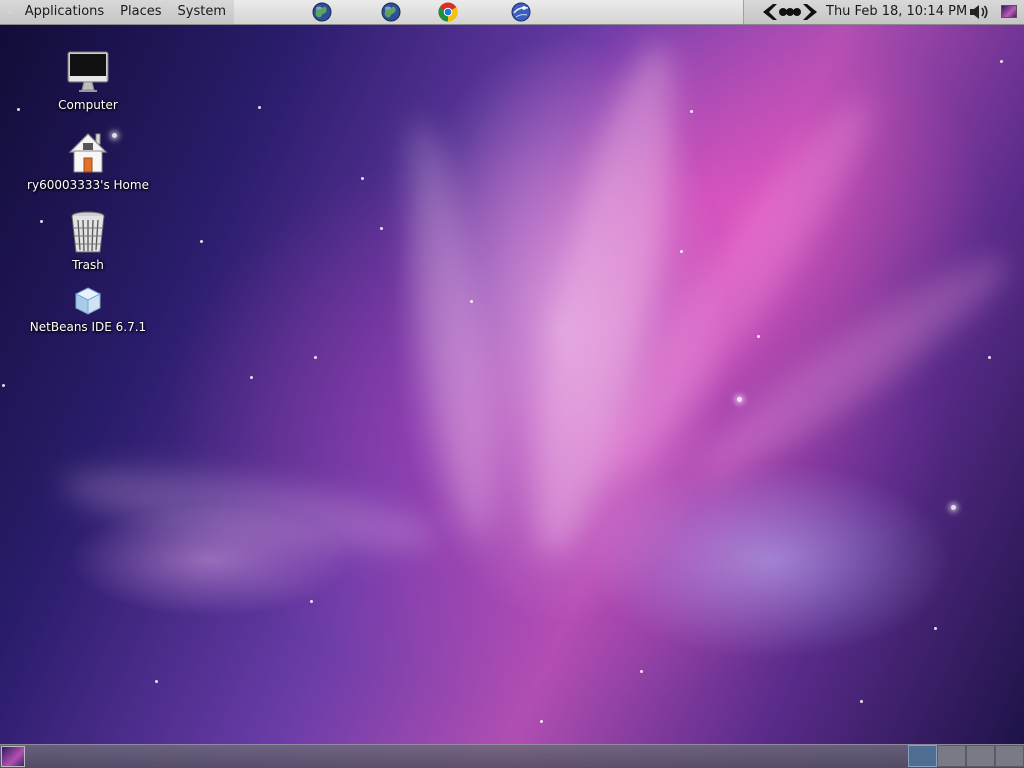 This screenshot has width=1024, height=768. Describe the element at coordinates (88, 232) in the screenshot. I see `trash-icon` at that location.